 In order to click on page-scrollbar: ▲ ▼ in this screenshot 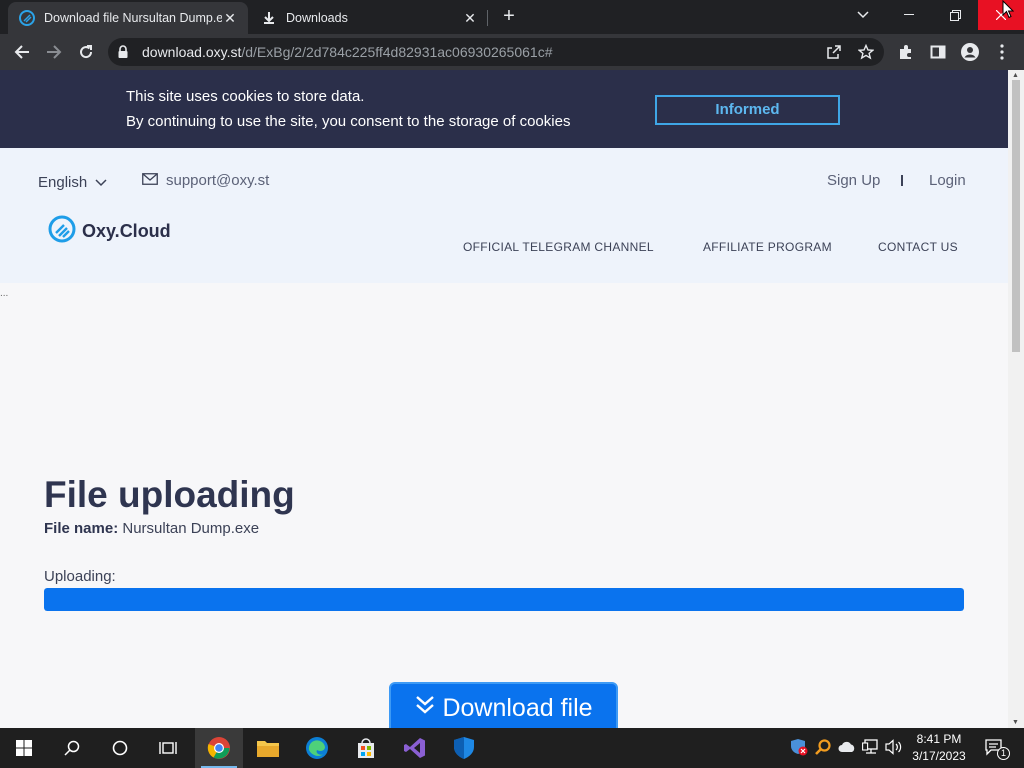, I will do `click(1016, 399)`.